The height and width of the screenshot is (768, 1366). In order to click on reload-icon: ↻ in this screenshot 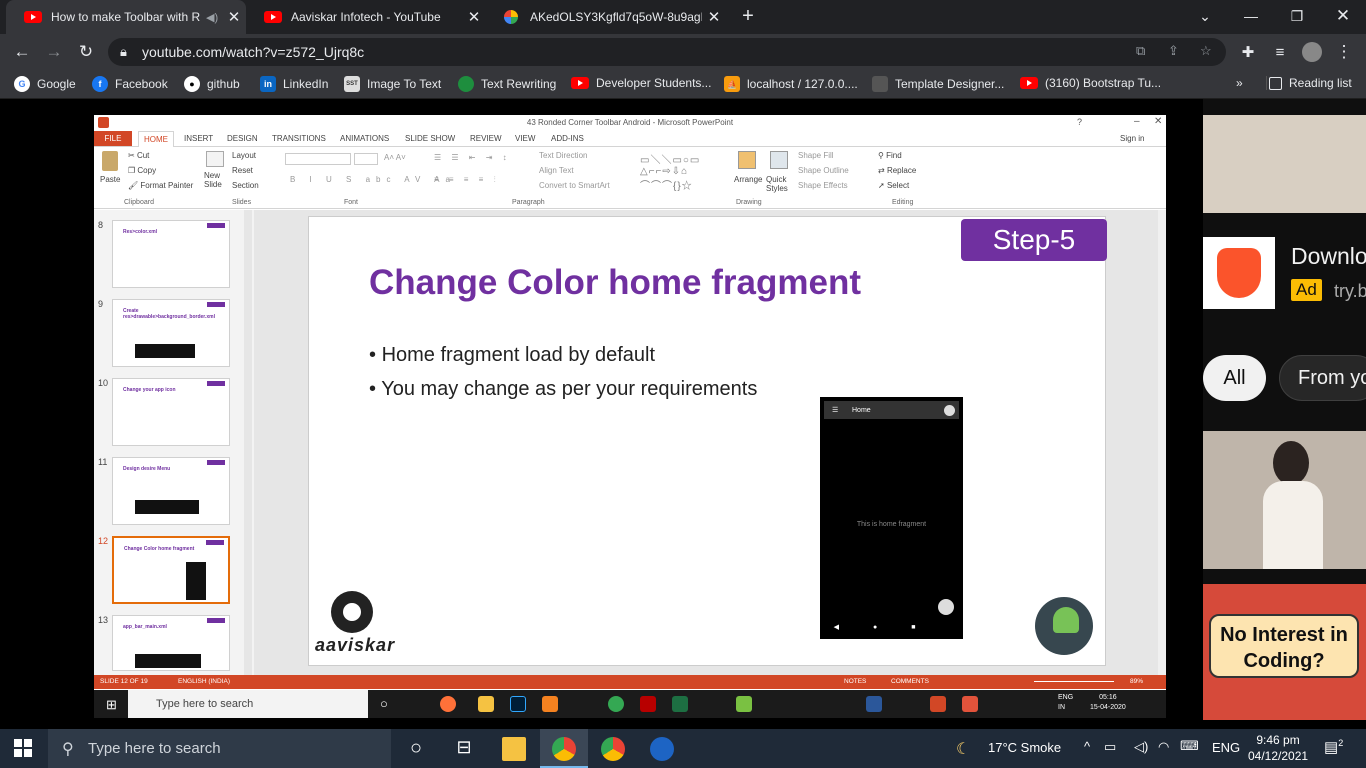, I will do `click(86, 52)`.